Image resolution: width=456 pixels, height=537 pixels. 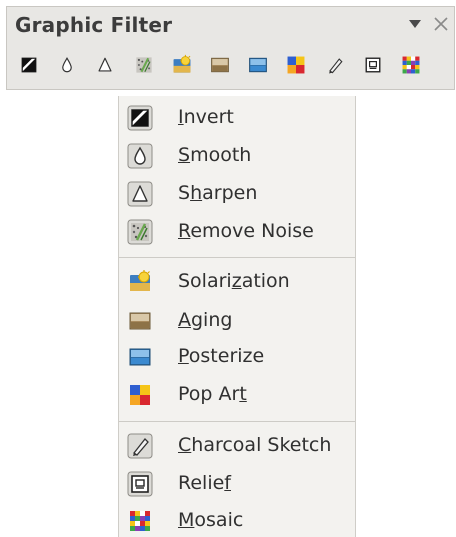 I want to click on menu-item-label: Solarization, so click(x=234, y=281).